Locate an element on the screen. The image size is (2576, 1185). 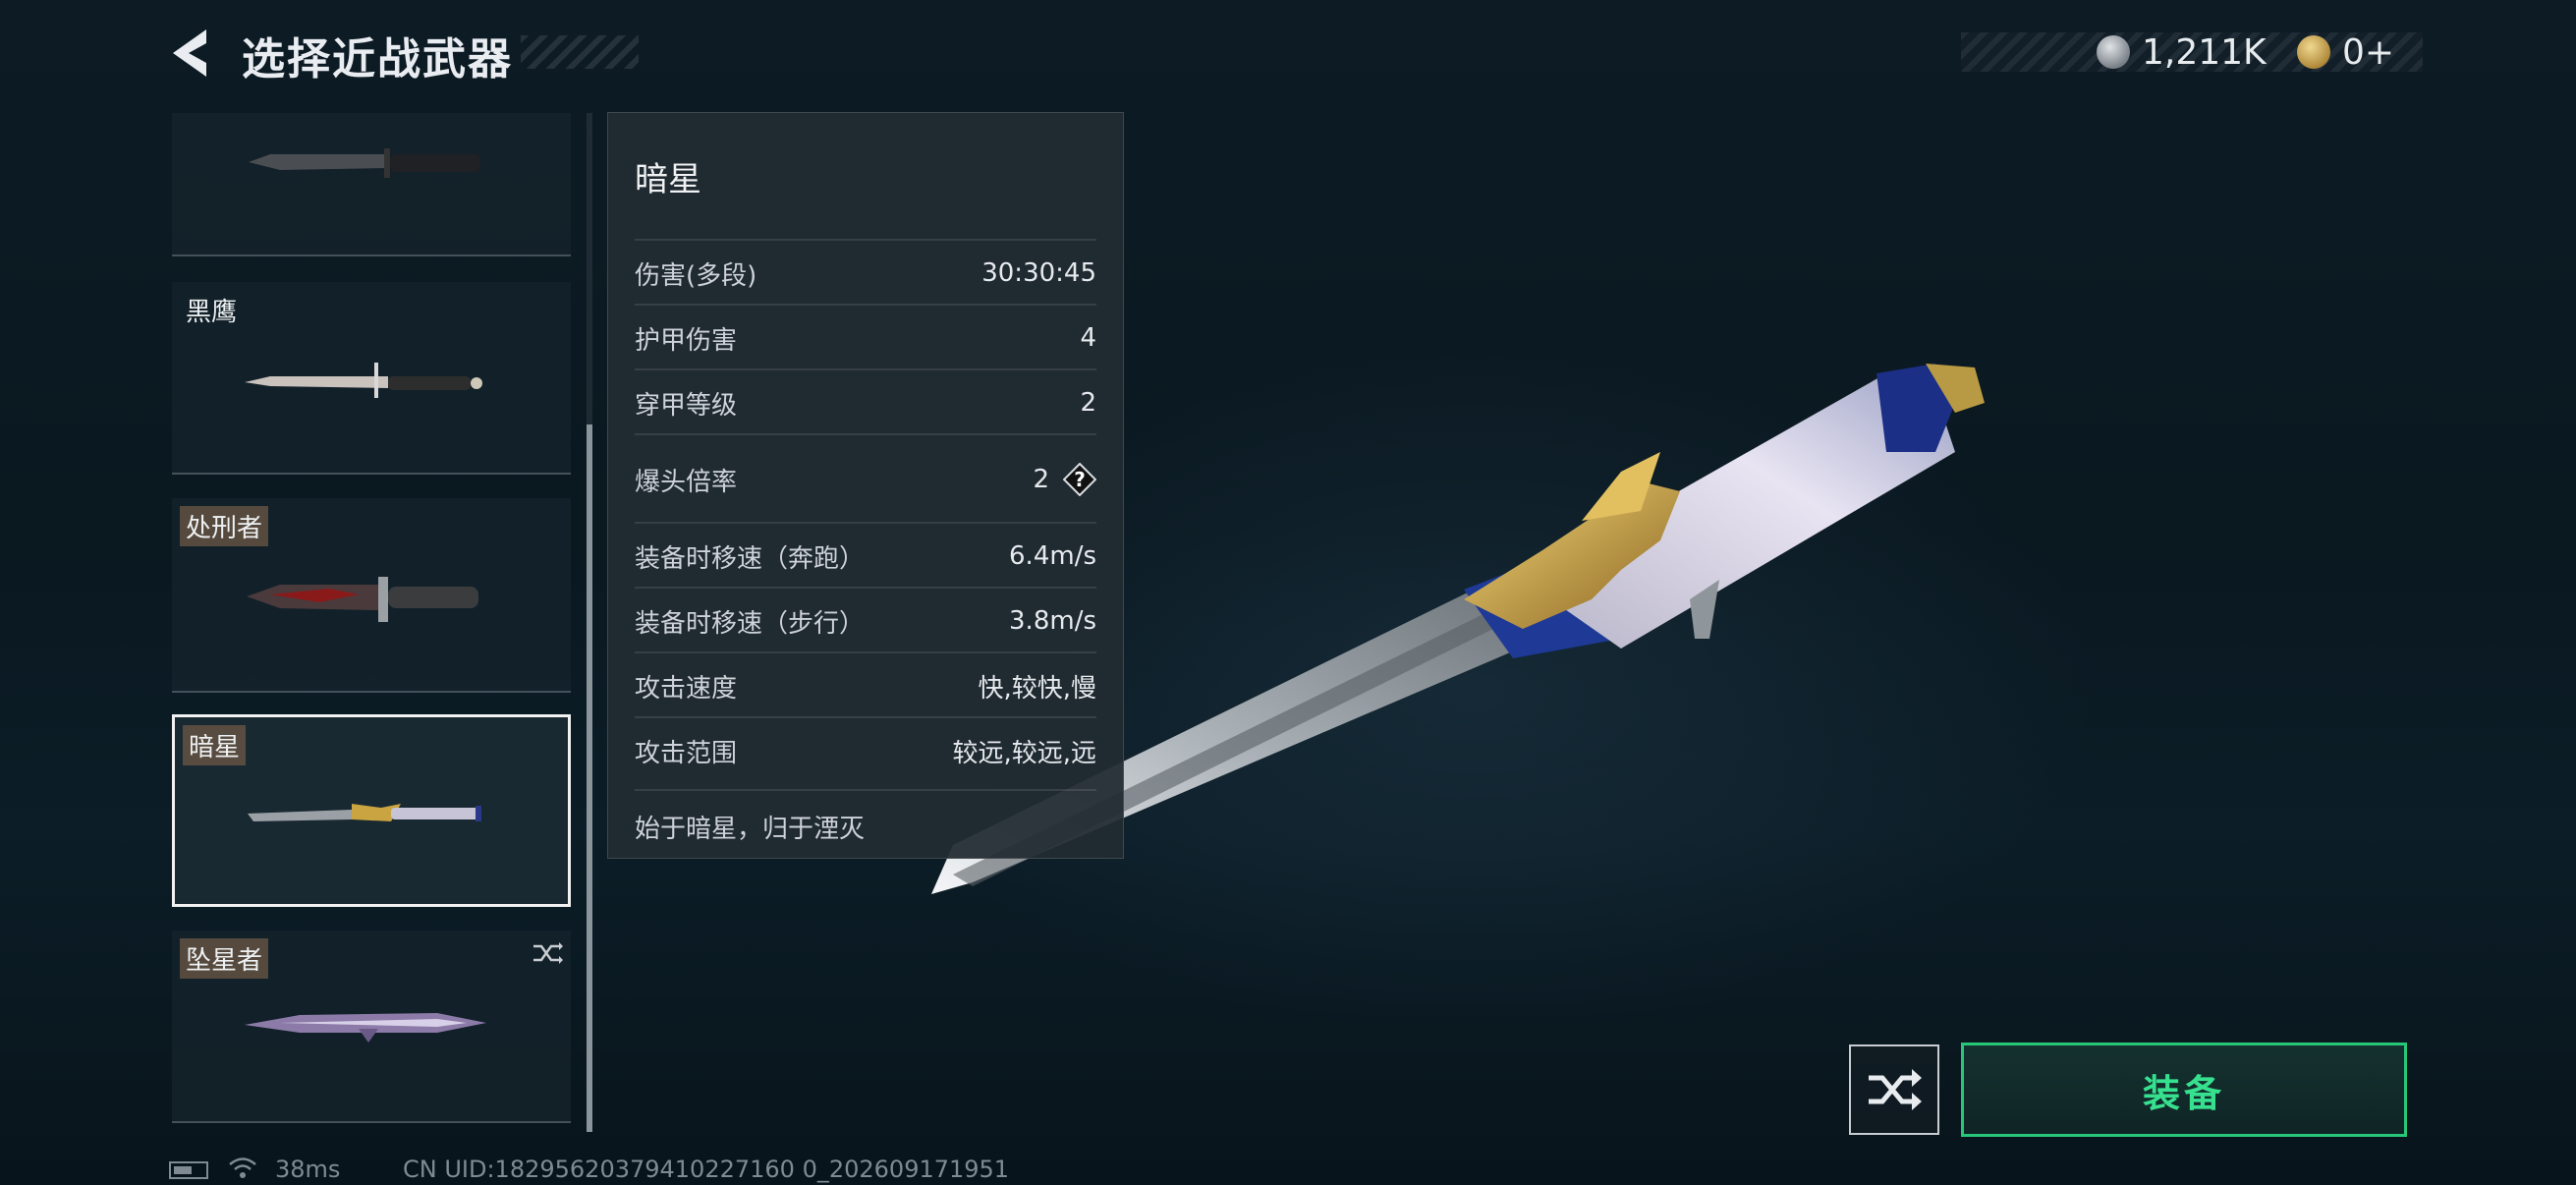
stat-label: 爆头倍率 is located at coordinates (686, 482).